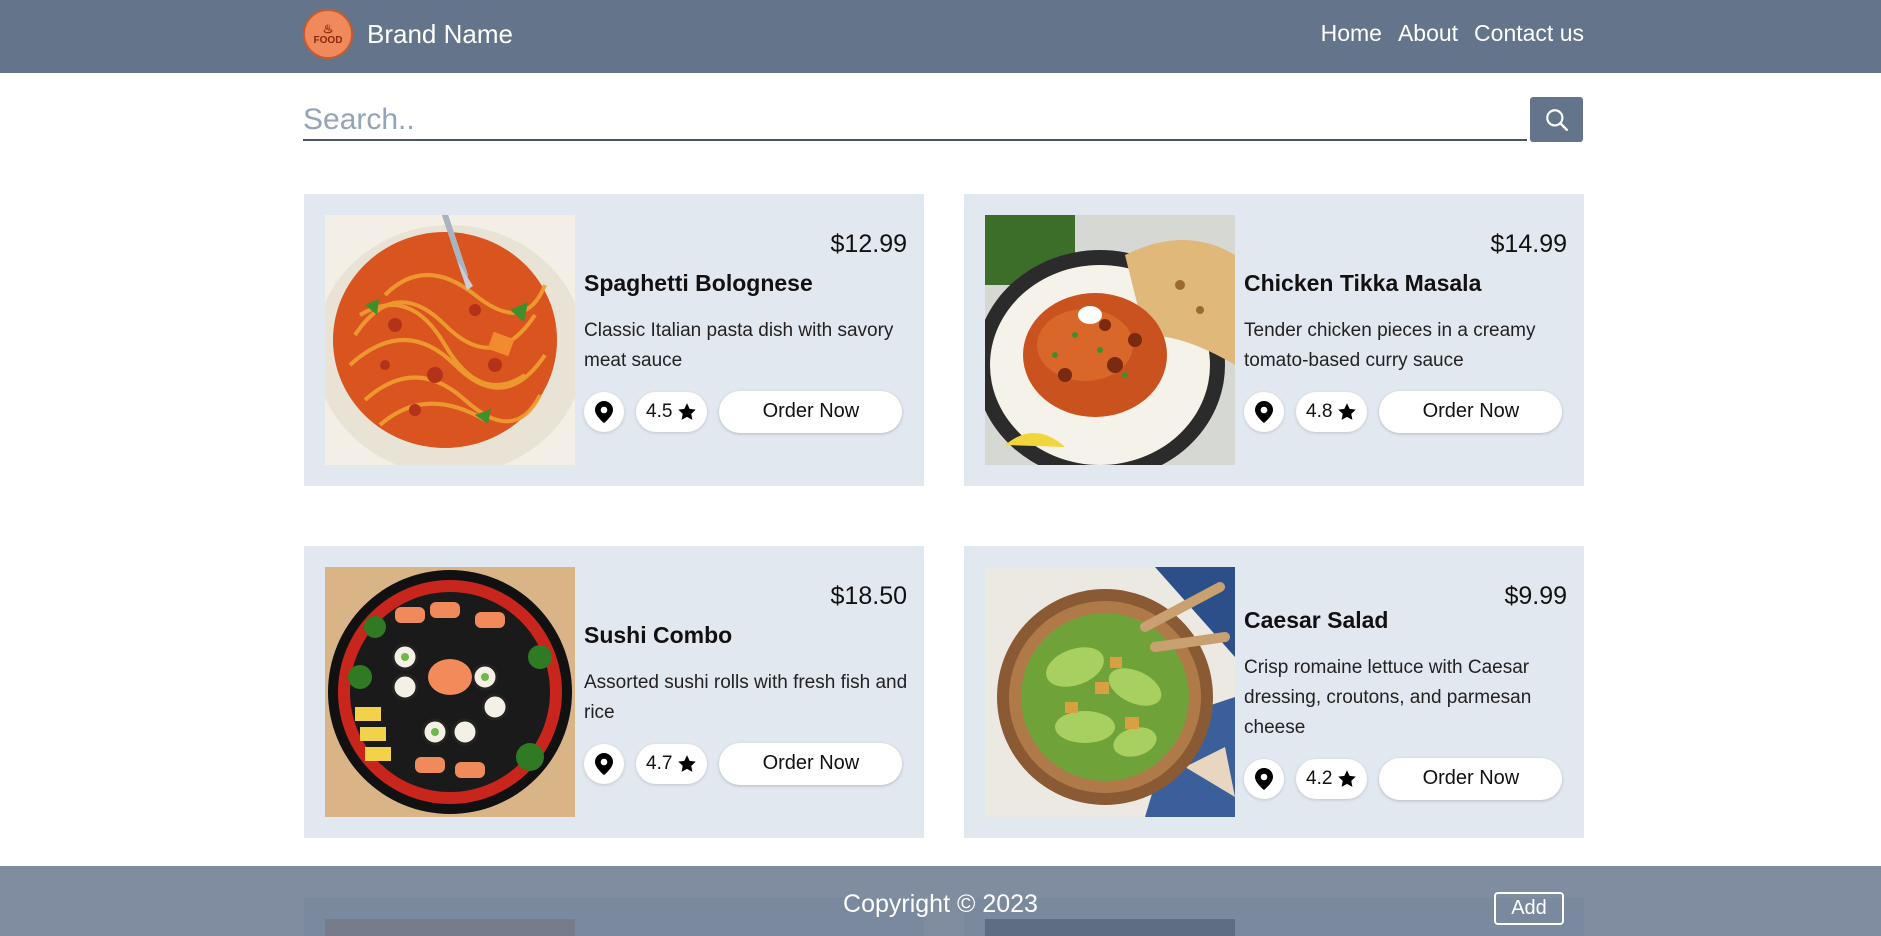  I want to click on rating-badge: 4.2, so click(1332, 778).